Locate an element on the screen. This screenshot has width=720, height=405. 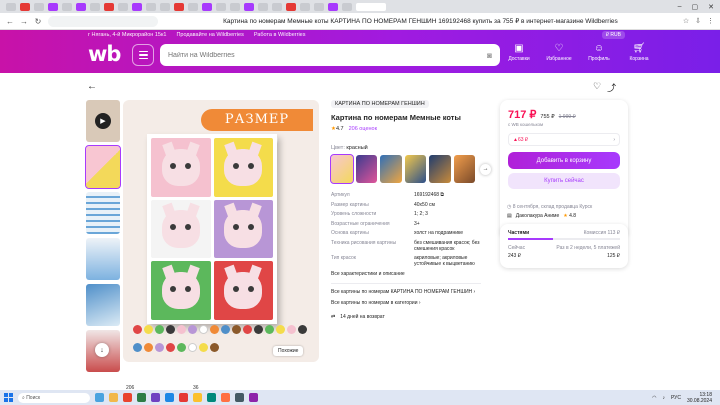
language-indicator: РУС is located at coordinates (676, 398).